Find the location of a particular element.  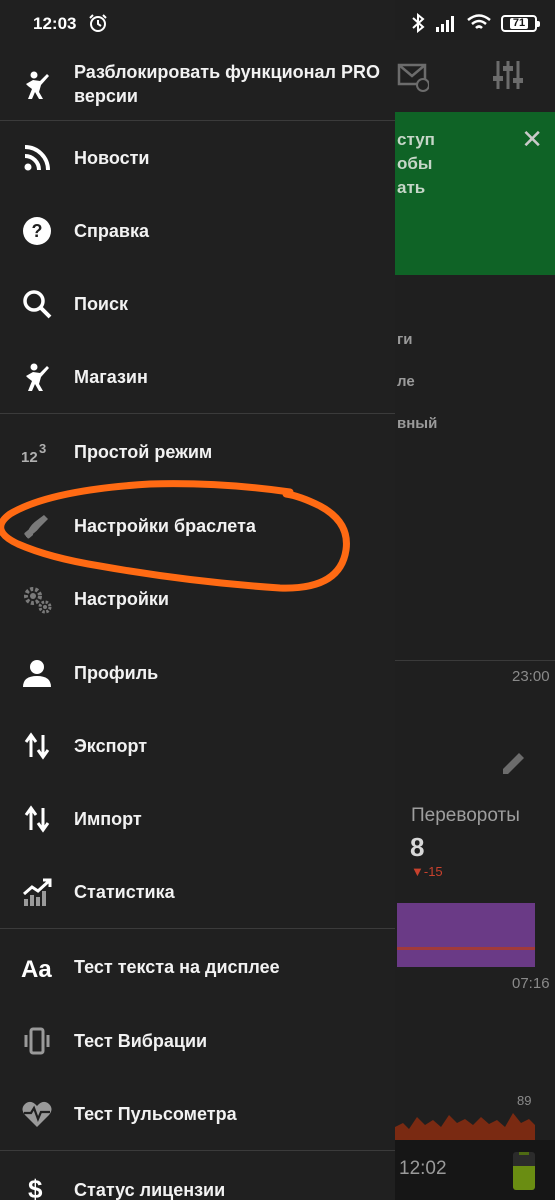

menu-item-label: Тест текста на дисплее is located at coordinates (177, 967).